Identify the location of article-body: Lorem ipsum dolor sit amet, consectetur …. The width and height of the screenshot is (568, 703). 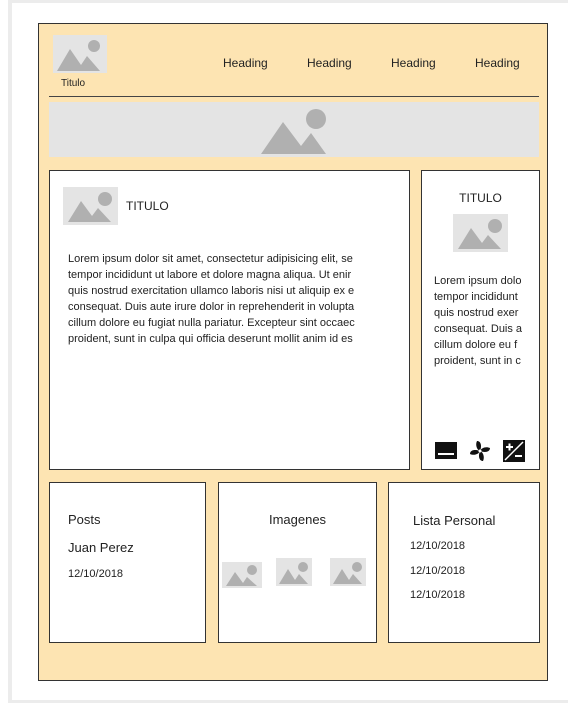
(223, 299).